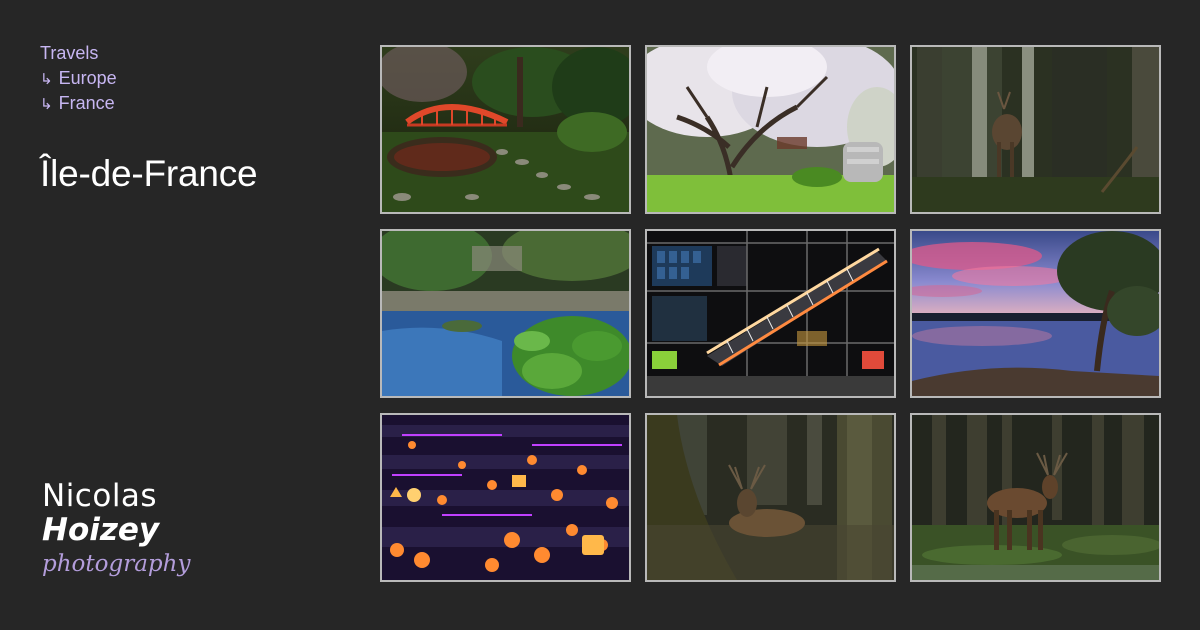 The width and height of the screenshot is (1200, 630). Describe the element at coordinates (87, 77) in the screenshot. I see `breadcrumb-label: Europe` at that location.